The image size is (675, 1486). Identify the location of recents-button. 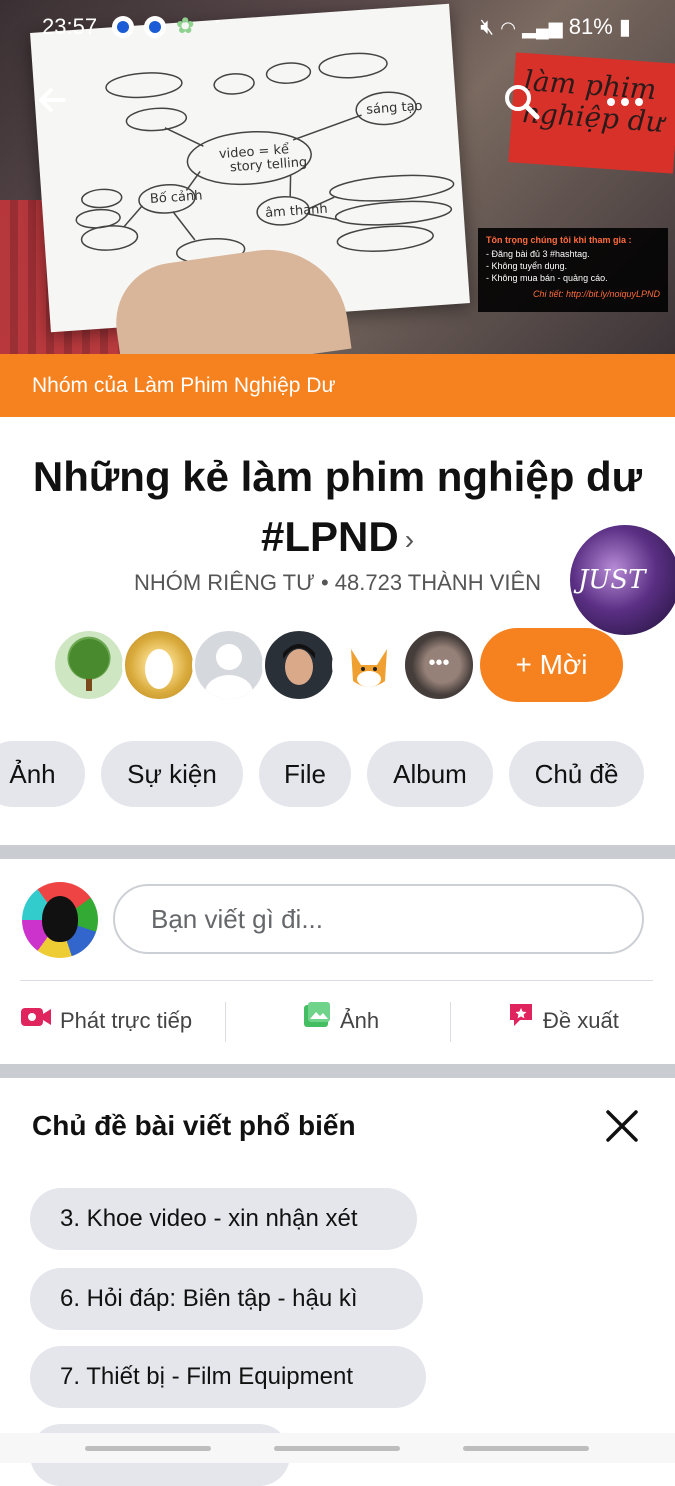
(148, 1448).